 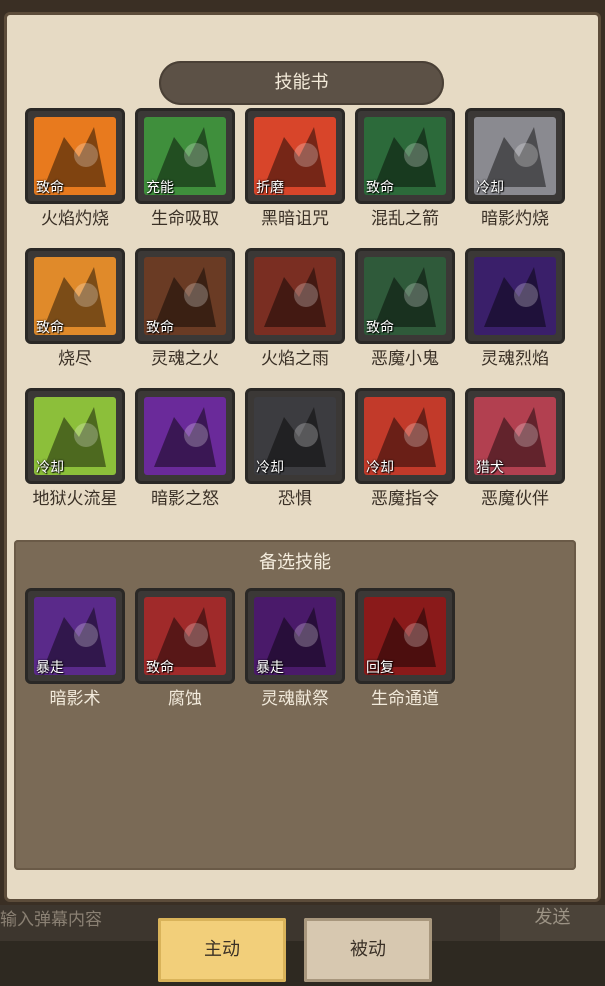 What do you see at coordinates (515, 359) in the screenshot?
I see `skill-name: 灵魂烈焰` at bounding box center [515, 359].